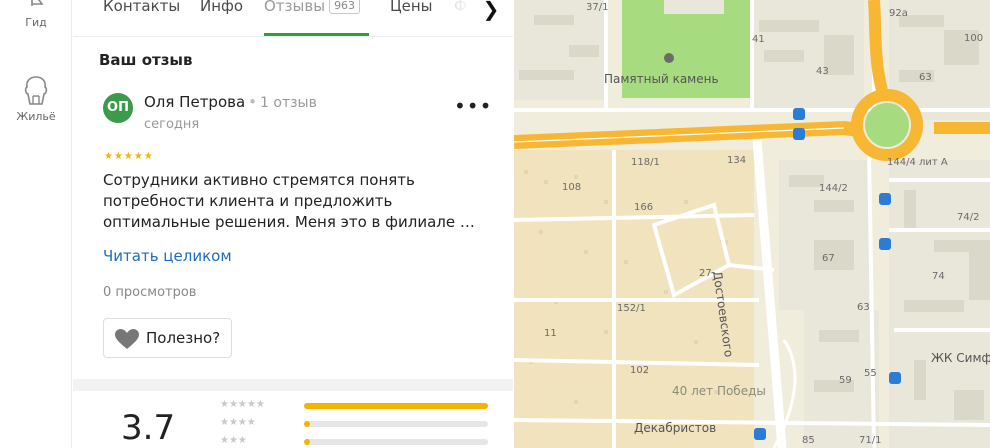 The width and height of the screenshot is (990, 448). What do you see at coordinates (242, 404) in the screenshot?
I see `rating-dist-stars-5: ★★★★★` at bounding box center [242, 404].